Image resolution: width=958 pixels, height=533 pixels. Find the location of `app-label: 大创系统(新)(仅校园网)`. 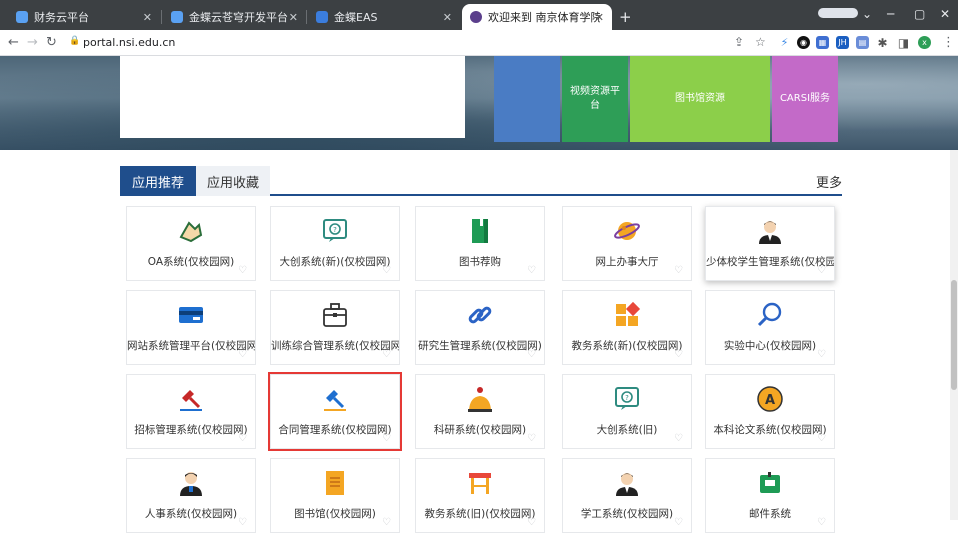

app-label: 大创系统(新)(仅校园网) is located at coordinates (335, 262).